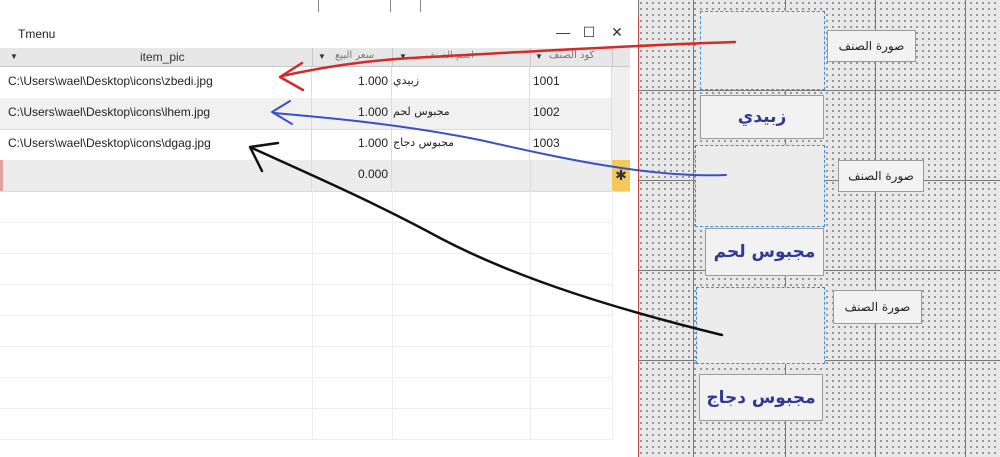 The width and height of the screenshot is (1000, 457). I want to click on column-header-label: اسم الصنف, so click(449, 55).